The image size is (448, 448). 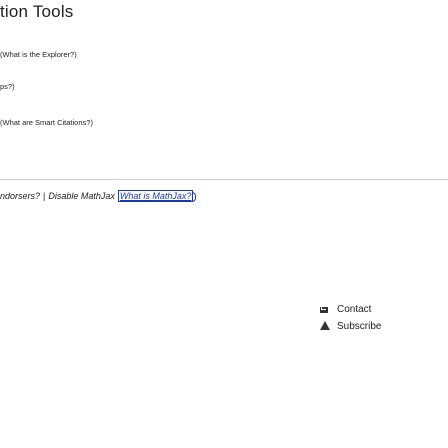 What do you see at coordinates (37, 11) in the screenshot?
I see `section-title: tion Tools` at bounding box center [37, 11].